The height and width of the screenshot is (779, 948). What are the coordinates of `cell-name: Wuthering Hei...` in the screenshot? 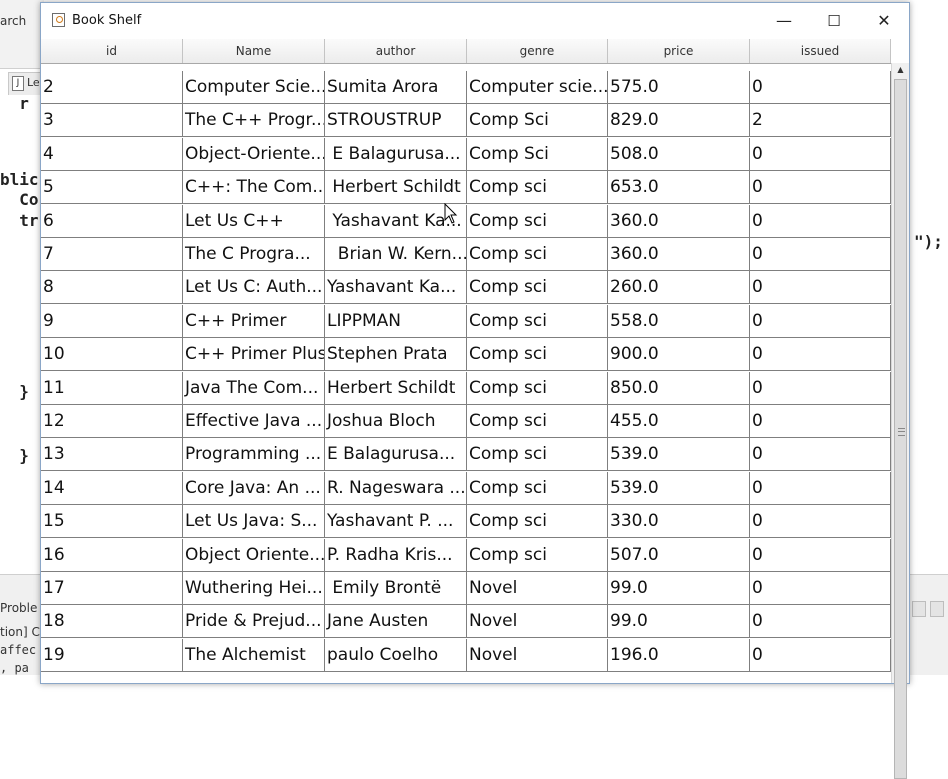 It's located at (254, 588).